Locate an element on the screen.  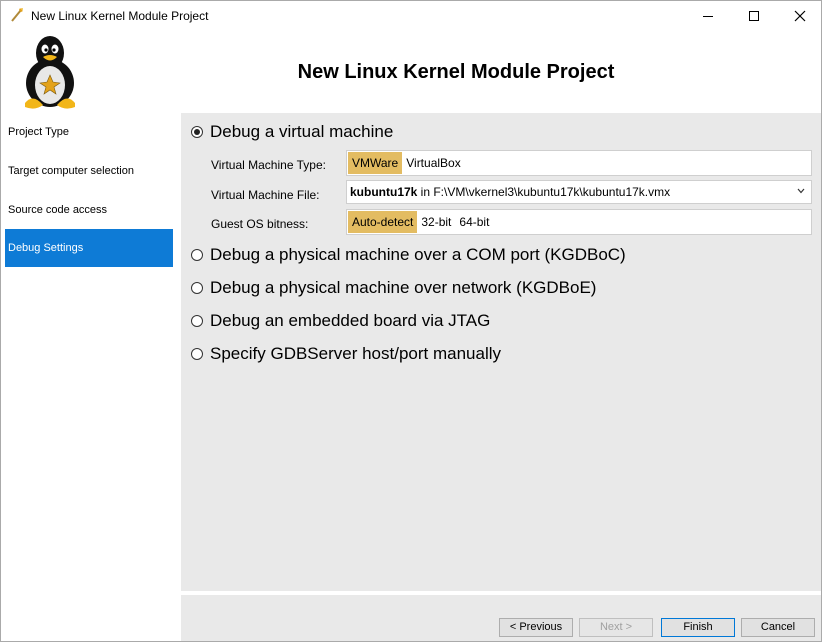
radio-gdbserver-manual: Specify GDBServer host/port manually is located at coordinates (346, 354).